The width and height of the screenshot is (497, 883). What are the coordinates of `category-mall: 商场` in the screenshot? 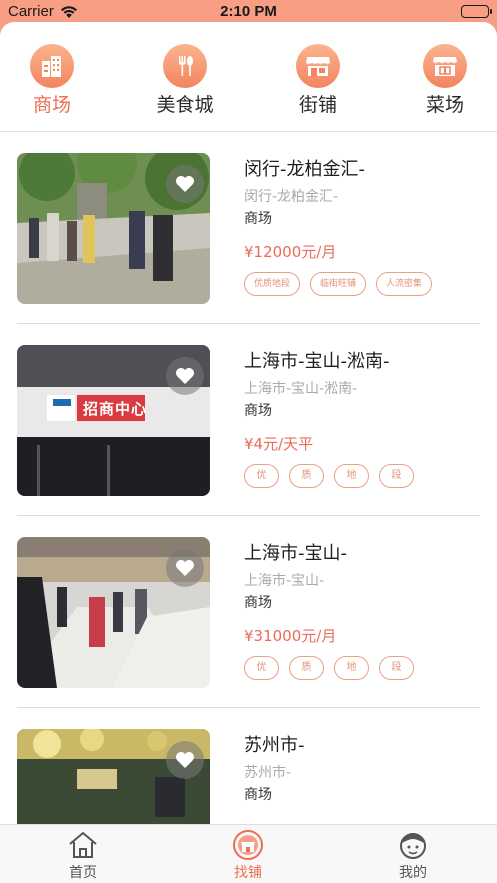 It's located at (52, 80).